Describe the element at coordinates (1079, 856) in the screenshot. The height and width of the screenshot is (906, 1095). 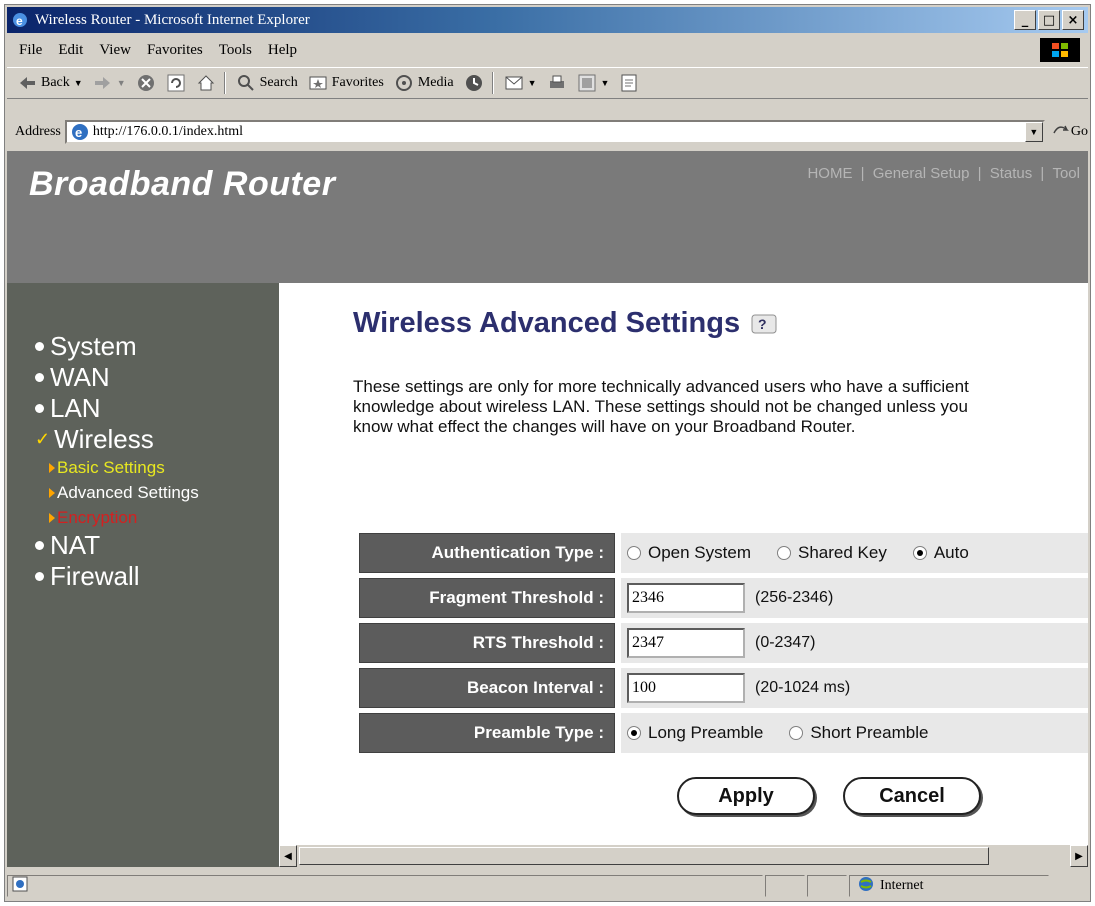
I see `scroll-right-button: ▶` at that location.